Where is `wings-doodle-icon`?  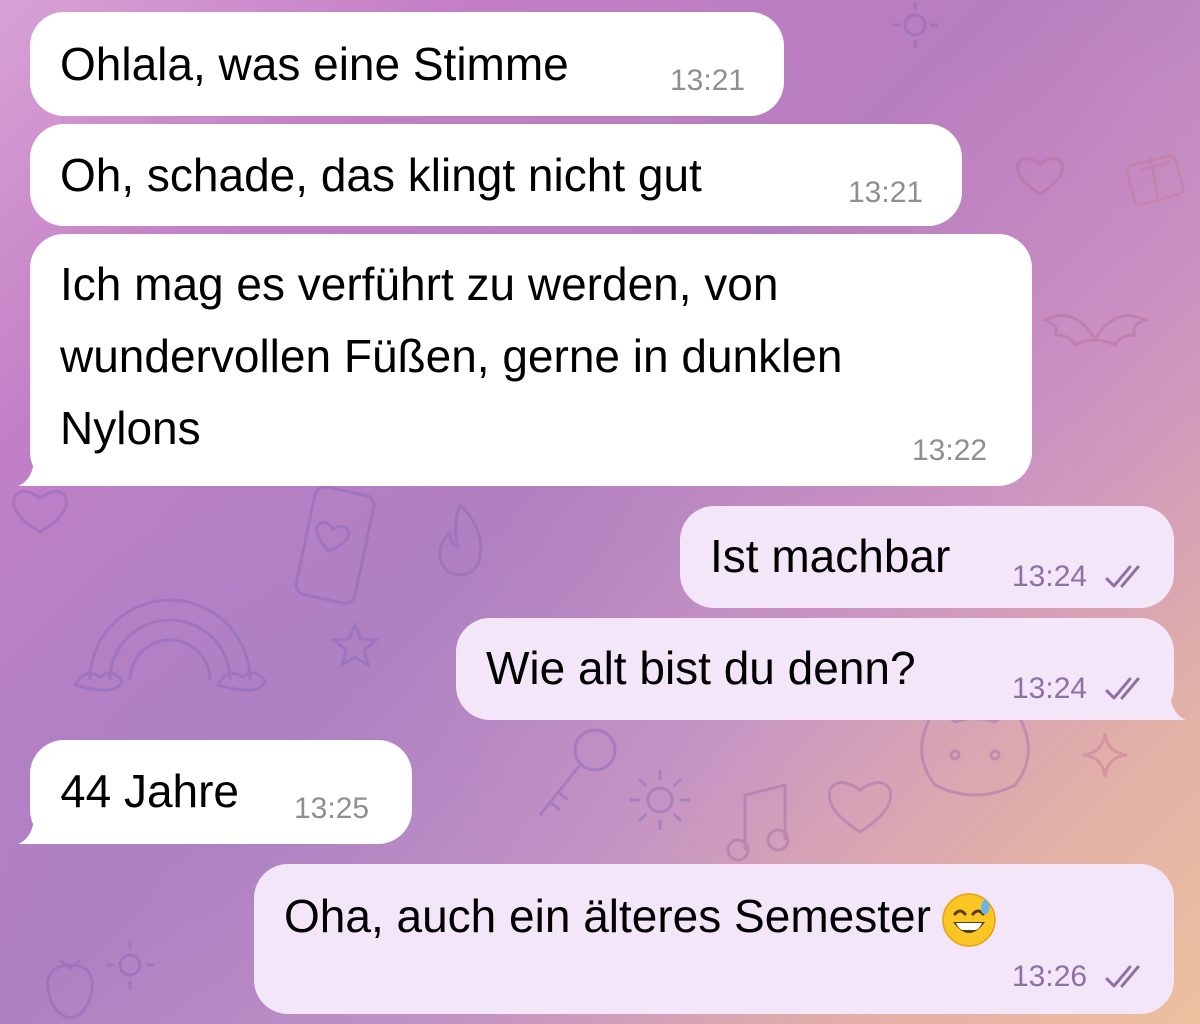 wings-doodle-icon is located at coordinates (1095, 331).